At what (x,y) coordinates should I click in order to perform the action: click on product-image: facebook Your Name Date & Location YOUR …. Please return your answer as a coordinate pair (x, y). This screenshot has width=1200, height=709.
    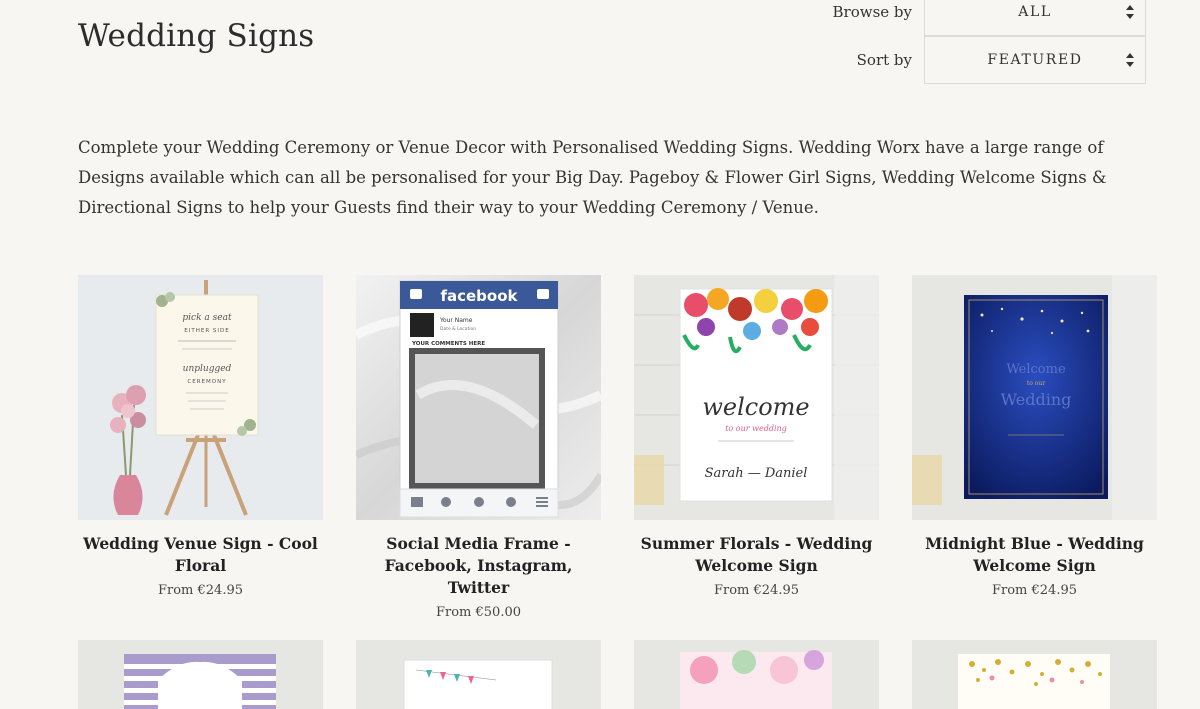
    Looking at the image, I should click on (478, 397).